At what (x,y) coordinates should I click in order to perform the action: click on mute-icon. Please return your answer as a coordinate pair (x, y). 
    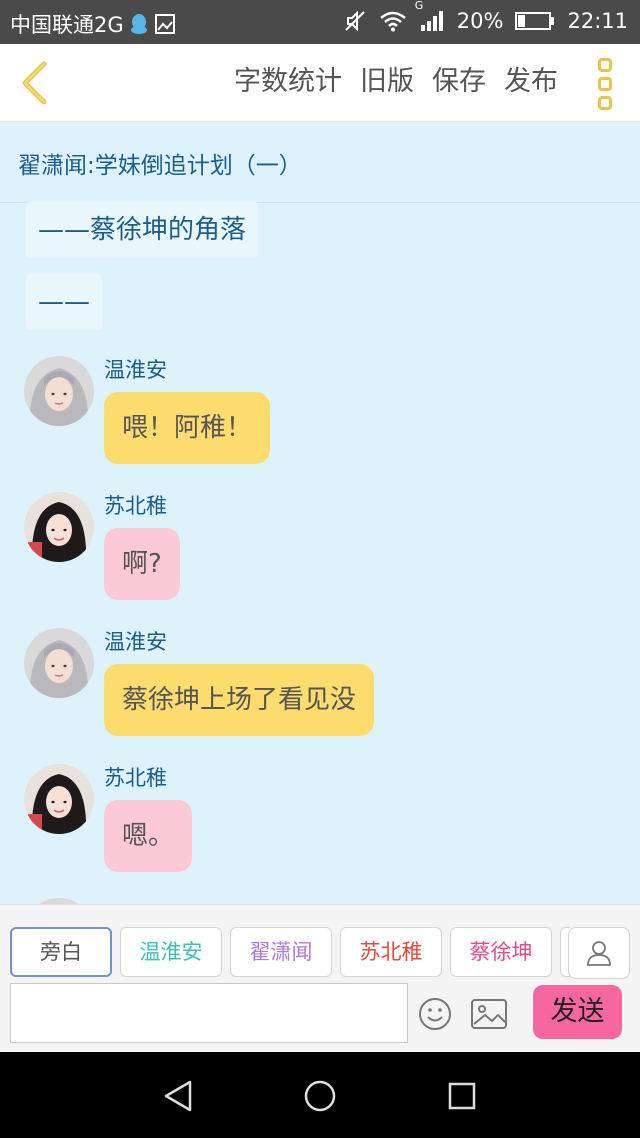
    Looking at the image, I should click on (355, 21).